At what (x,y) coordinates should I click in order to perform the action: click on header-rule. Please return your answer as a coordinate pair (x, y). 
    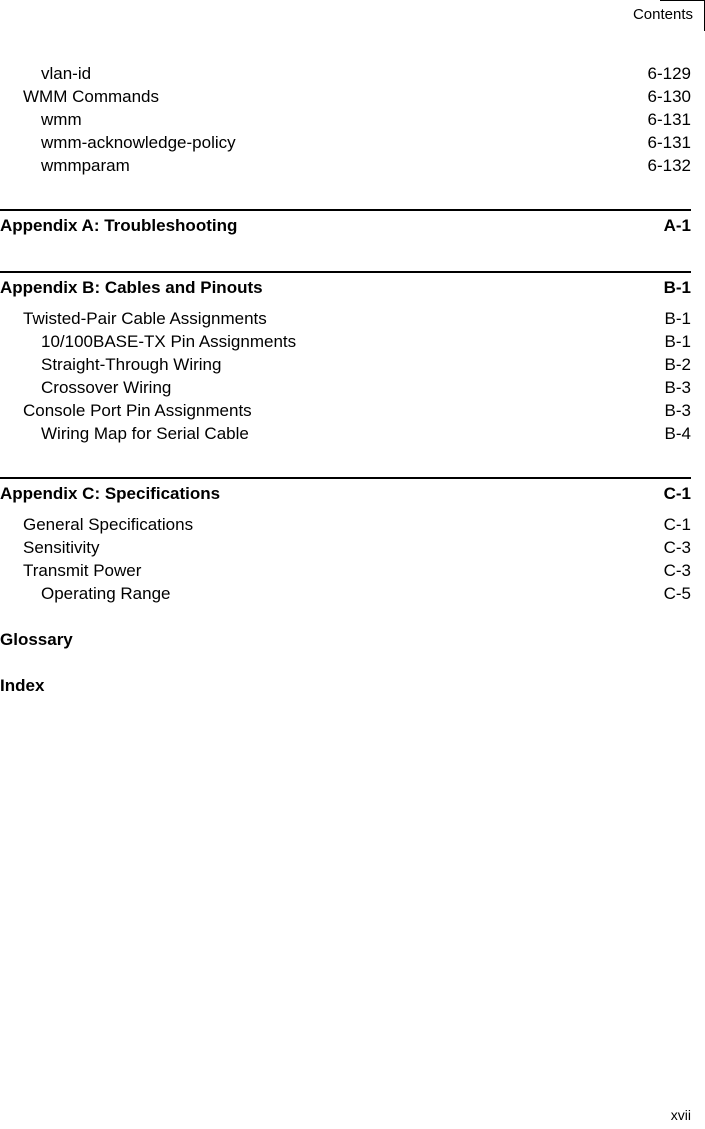
    Looking at the image, I should click on (682, 0).